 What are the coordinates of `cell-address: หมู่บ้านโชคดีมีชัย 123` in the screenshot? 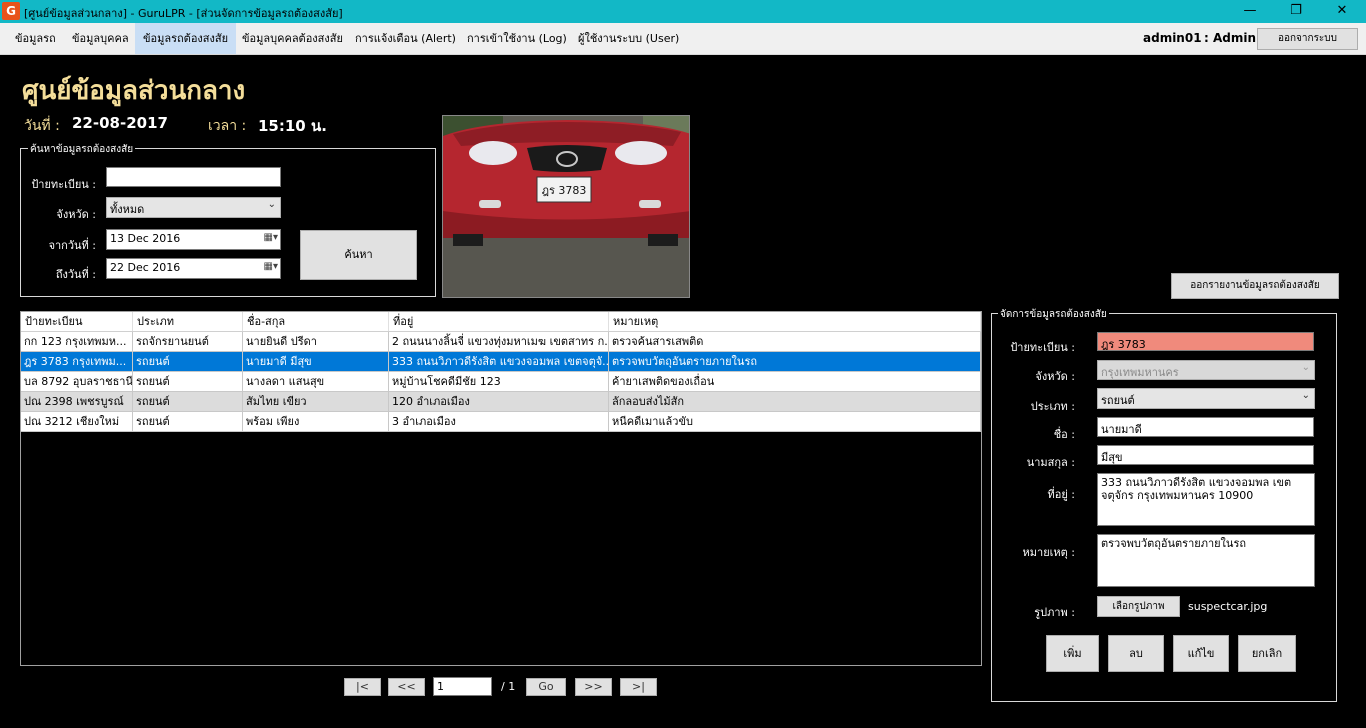 It's located at (499, 381).